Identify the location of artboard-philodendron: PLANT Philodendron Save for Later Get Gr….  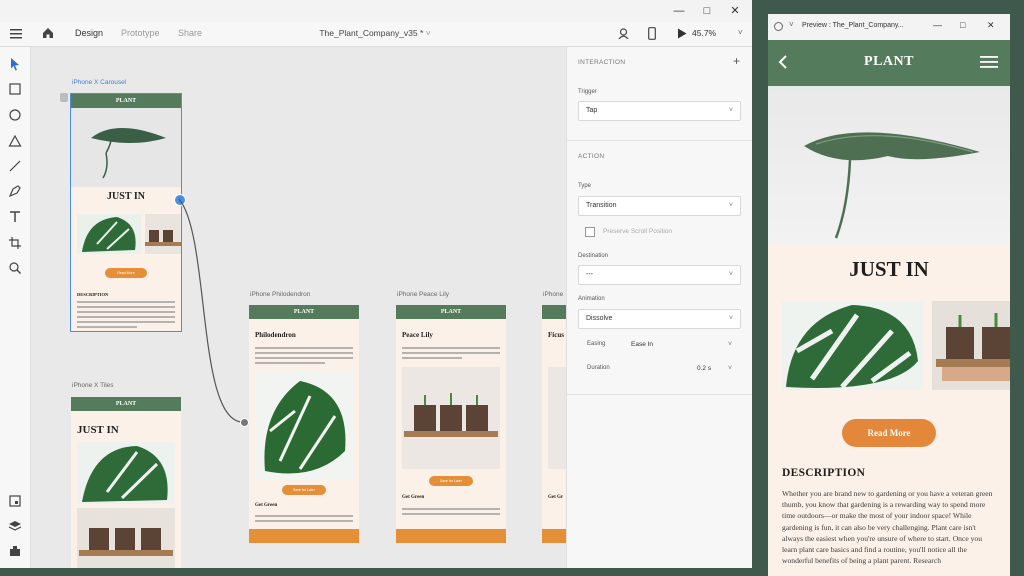
(304, 424).